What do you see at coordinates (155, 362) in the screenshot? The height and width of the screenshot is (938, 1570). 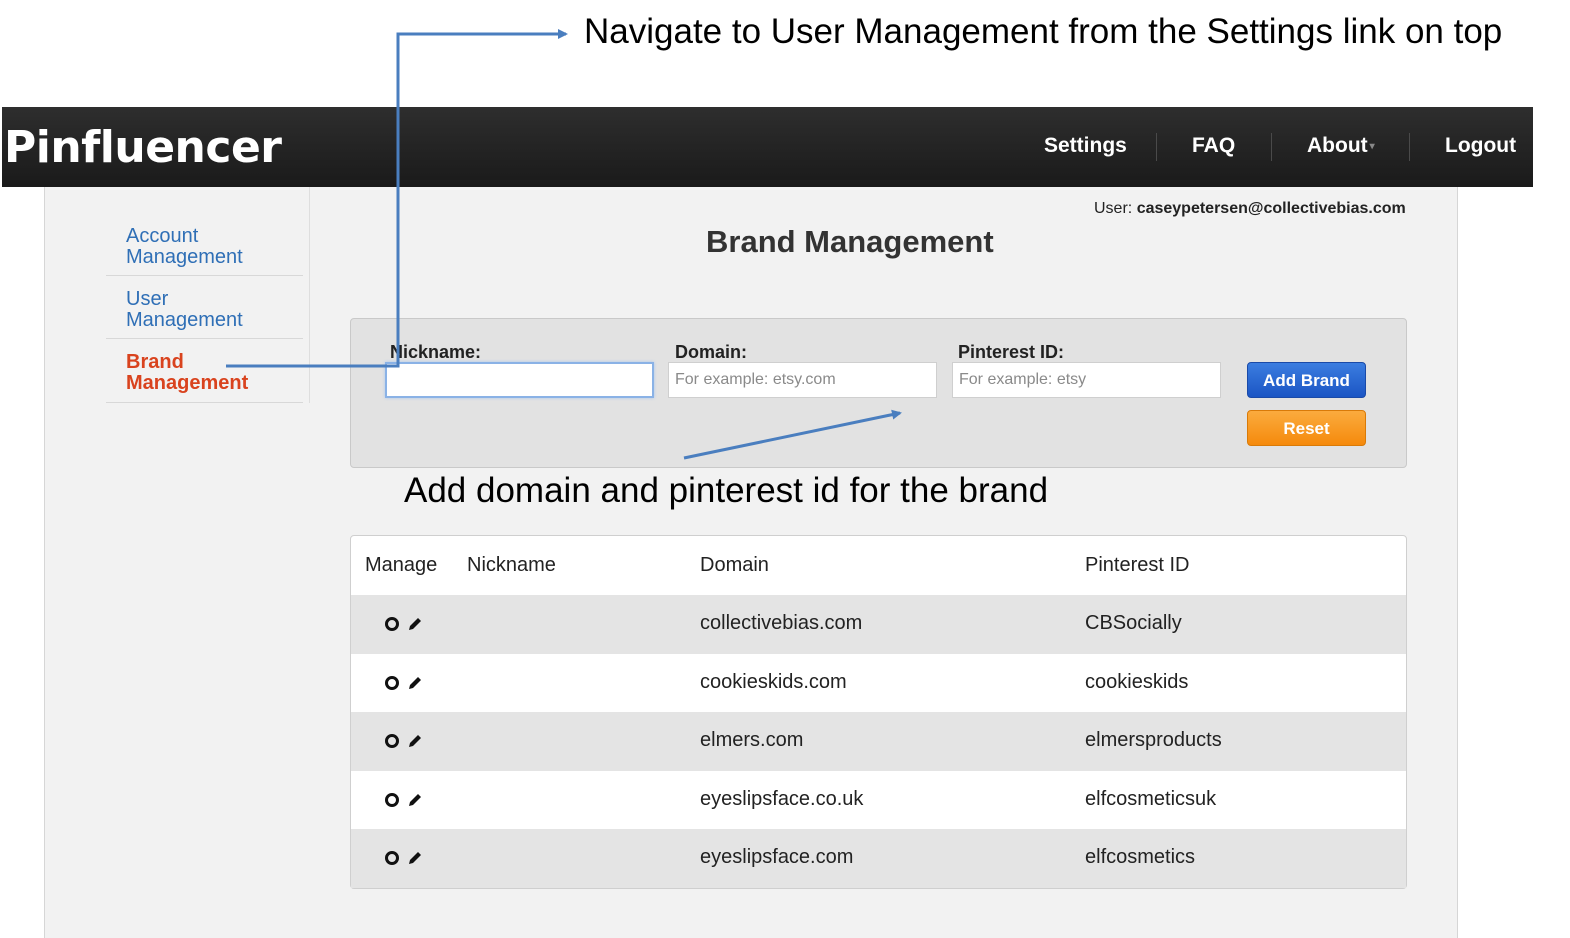 I see `sidebar-item-label: Brand` at bounding box center [155, 362].